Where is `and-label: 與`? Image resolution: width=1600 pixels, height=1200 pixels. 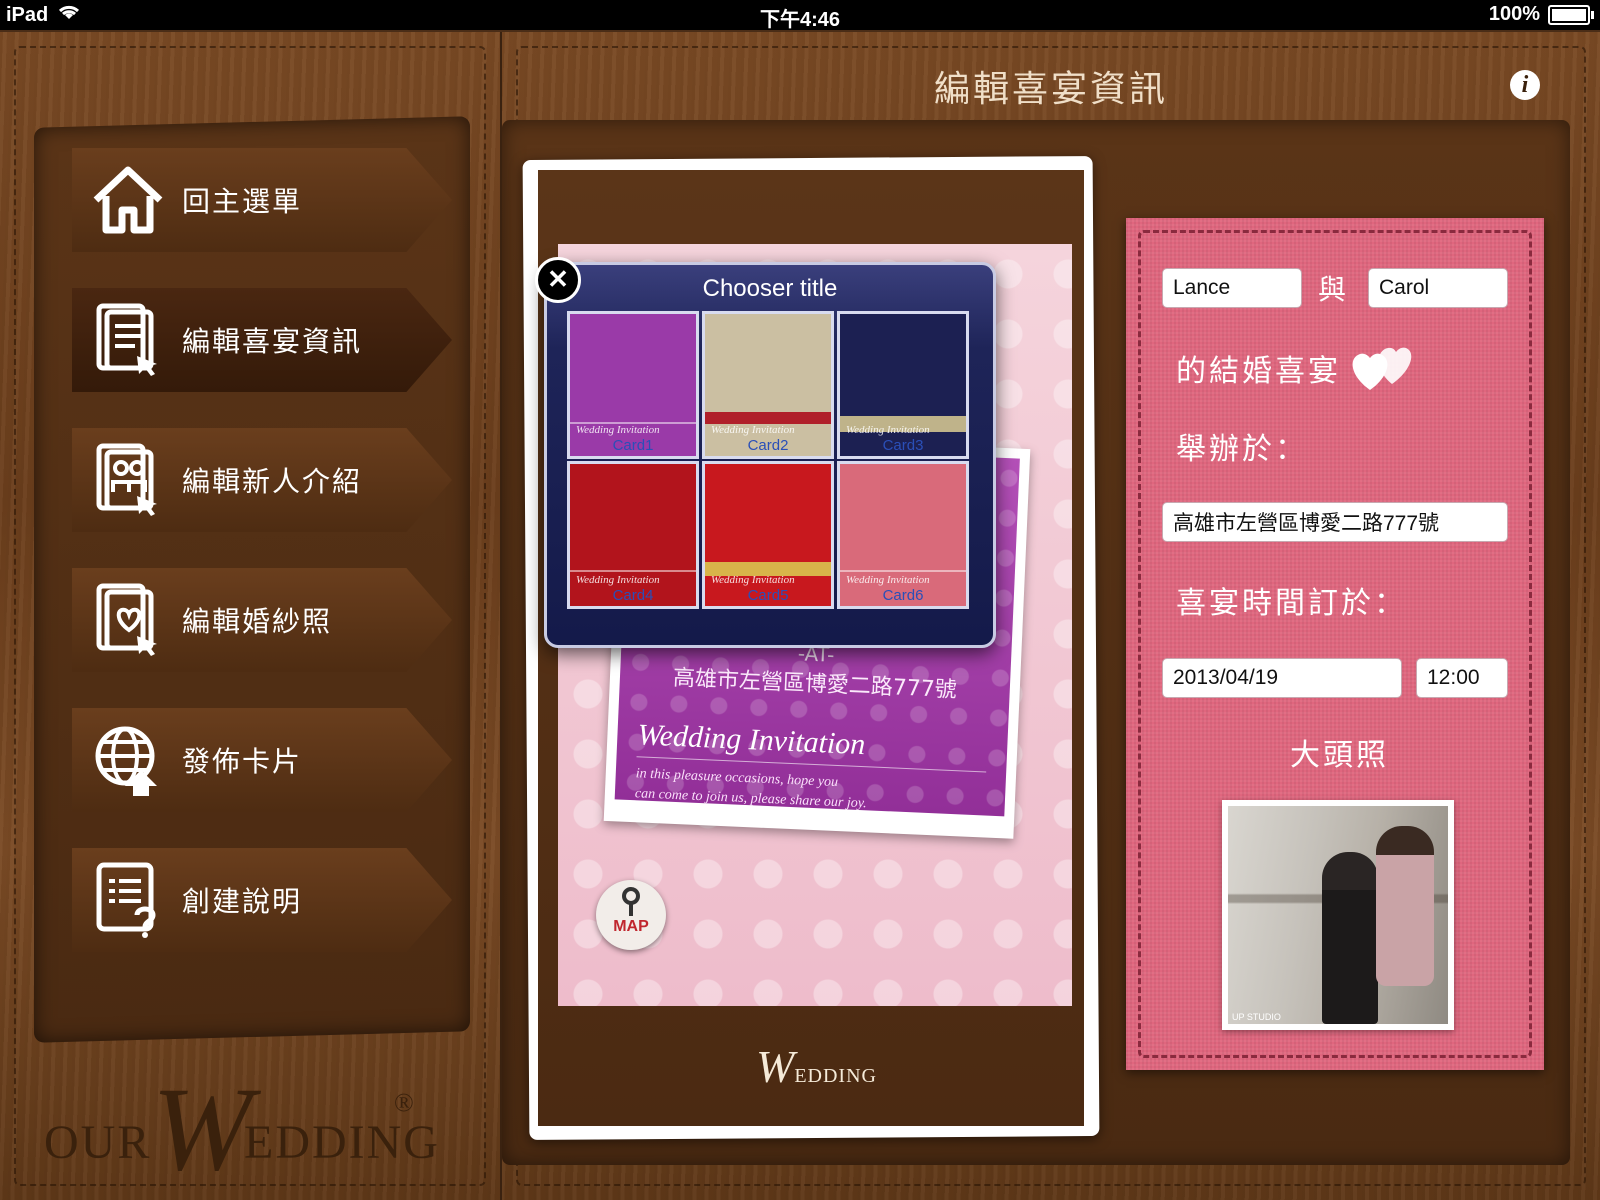 and-label: 與 is located at coordinates (1334, 289).